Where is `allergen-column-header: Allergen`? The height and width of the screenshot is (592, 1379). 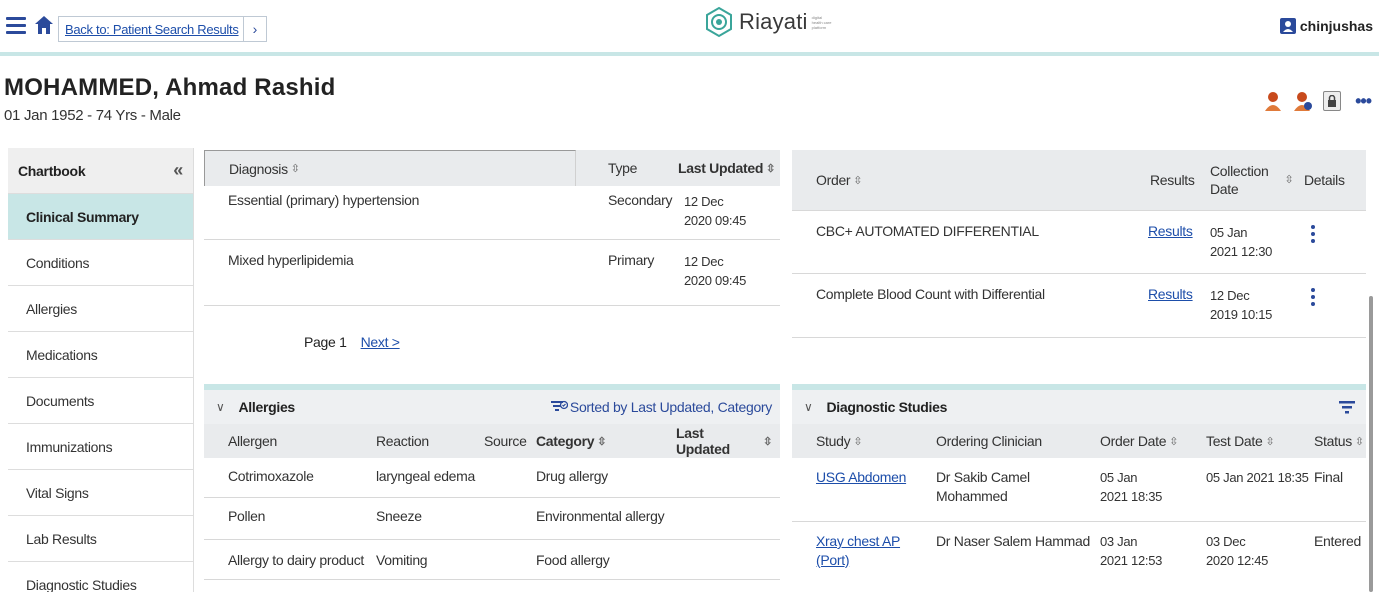 allergen-column-header: Allergen is located at coordinates (252, 441).